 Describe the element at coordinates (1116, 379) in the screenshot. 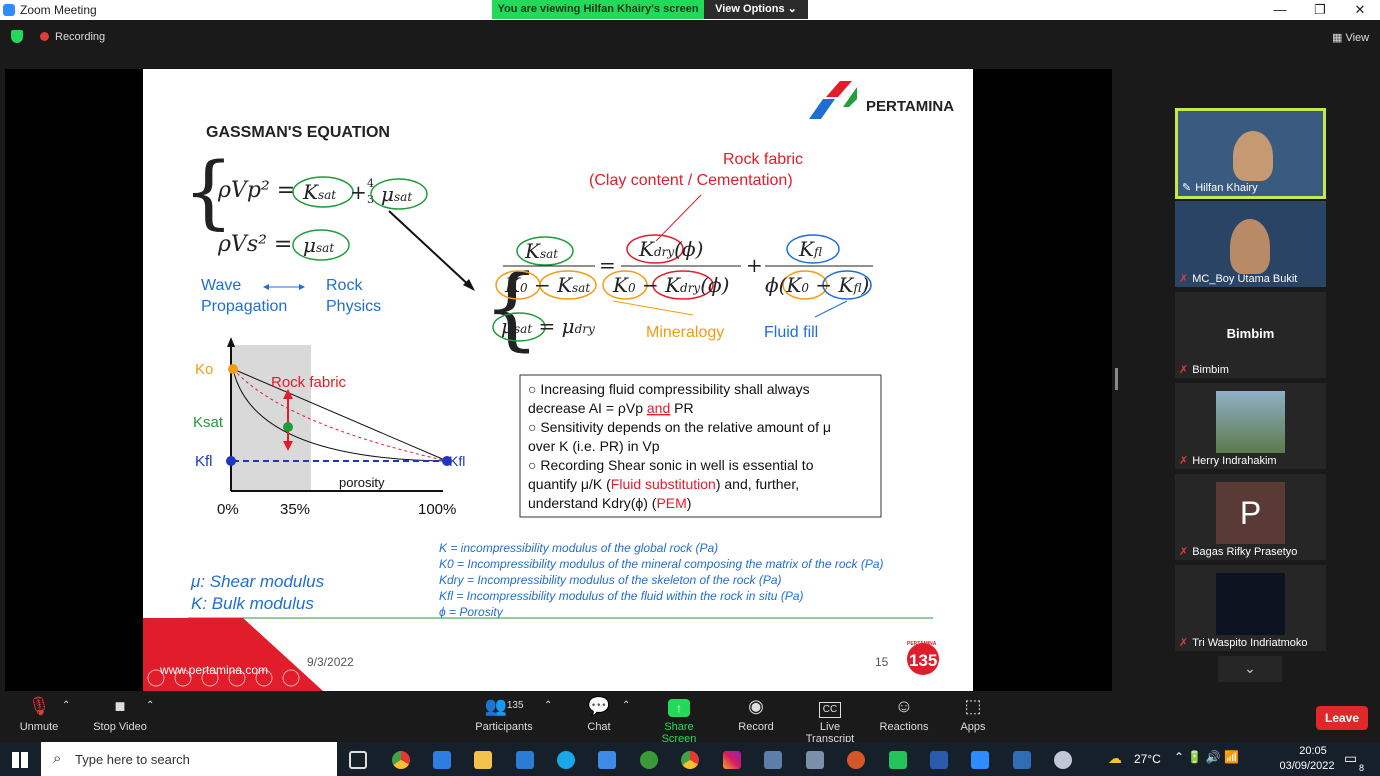

I see `panel-resize-handle` at that location.